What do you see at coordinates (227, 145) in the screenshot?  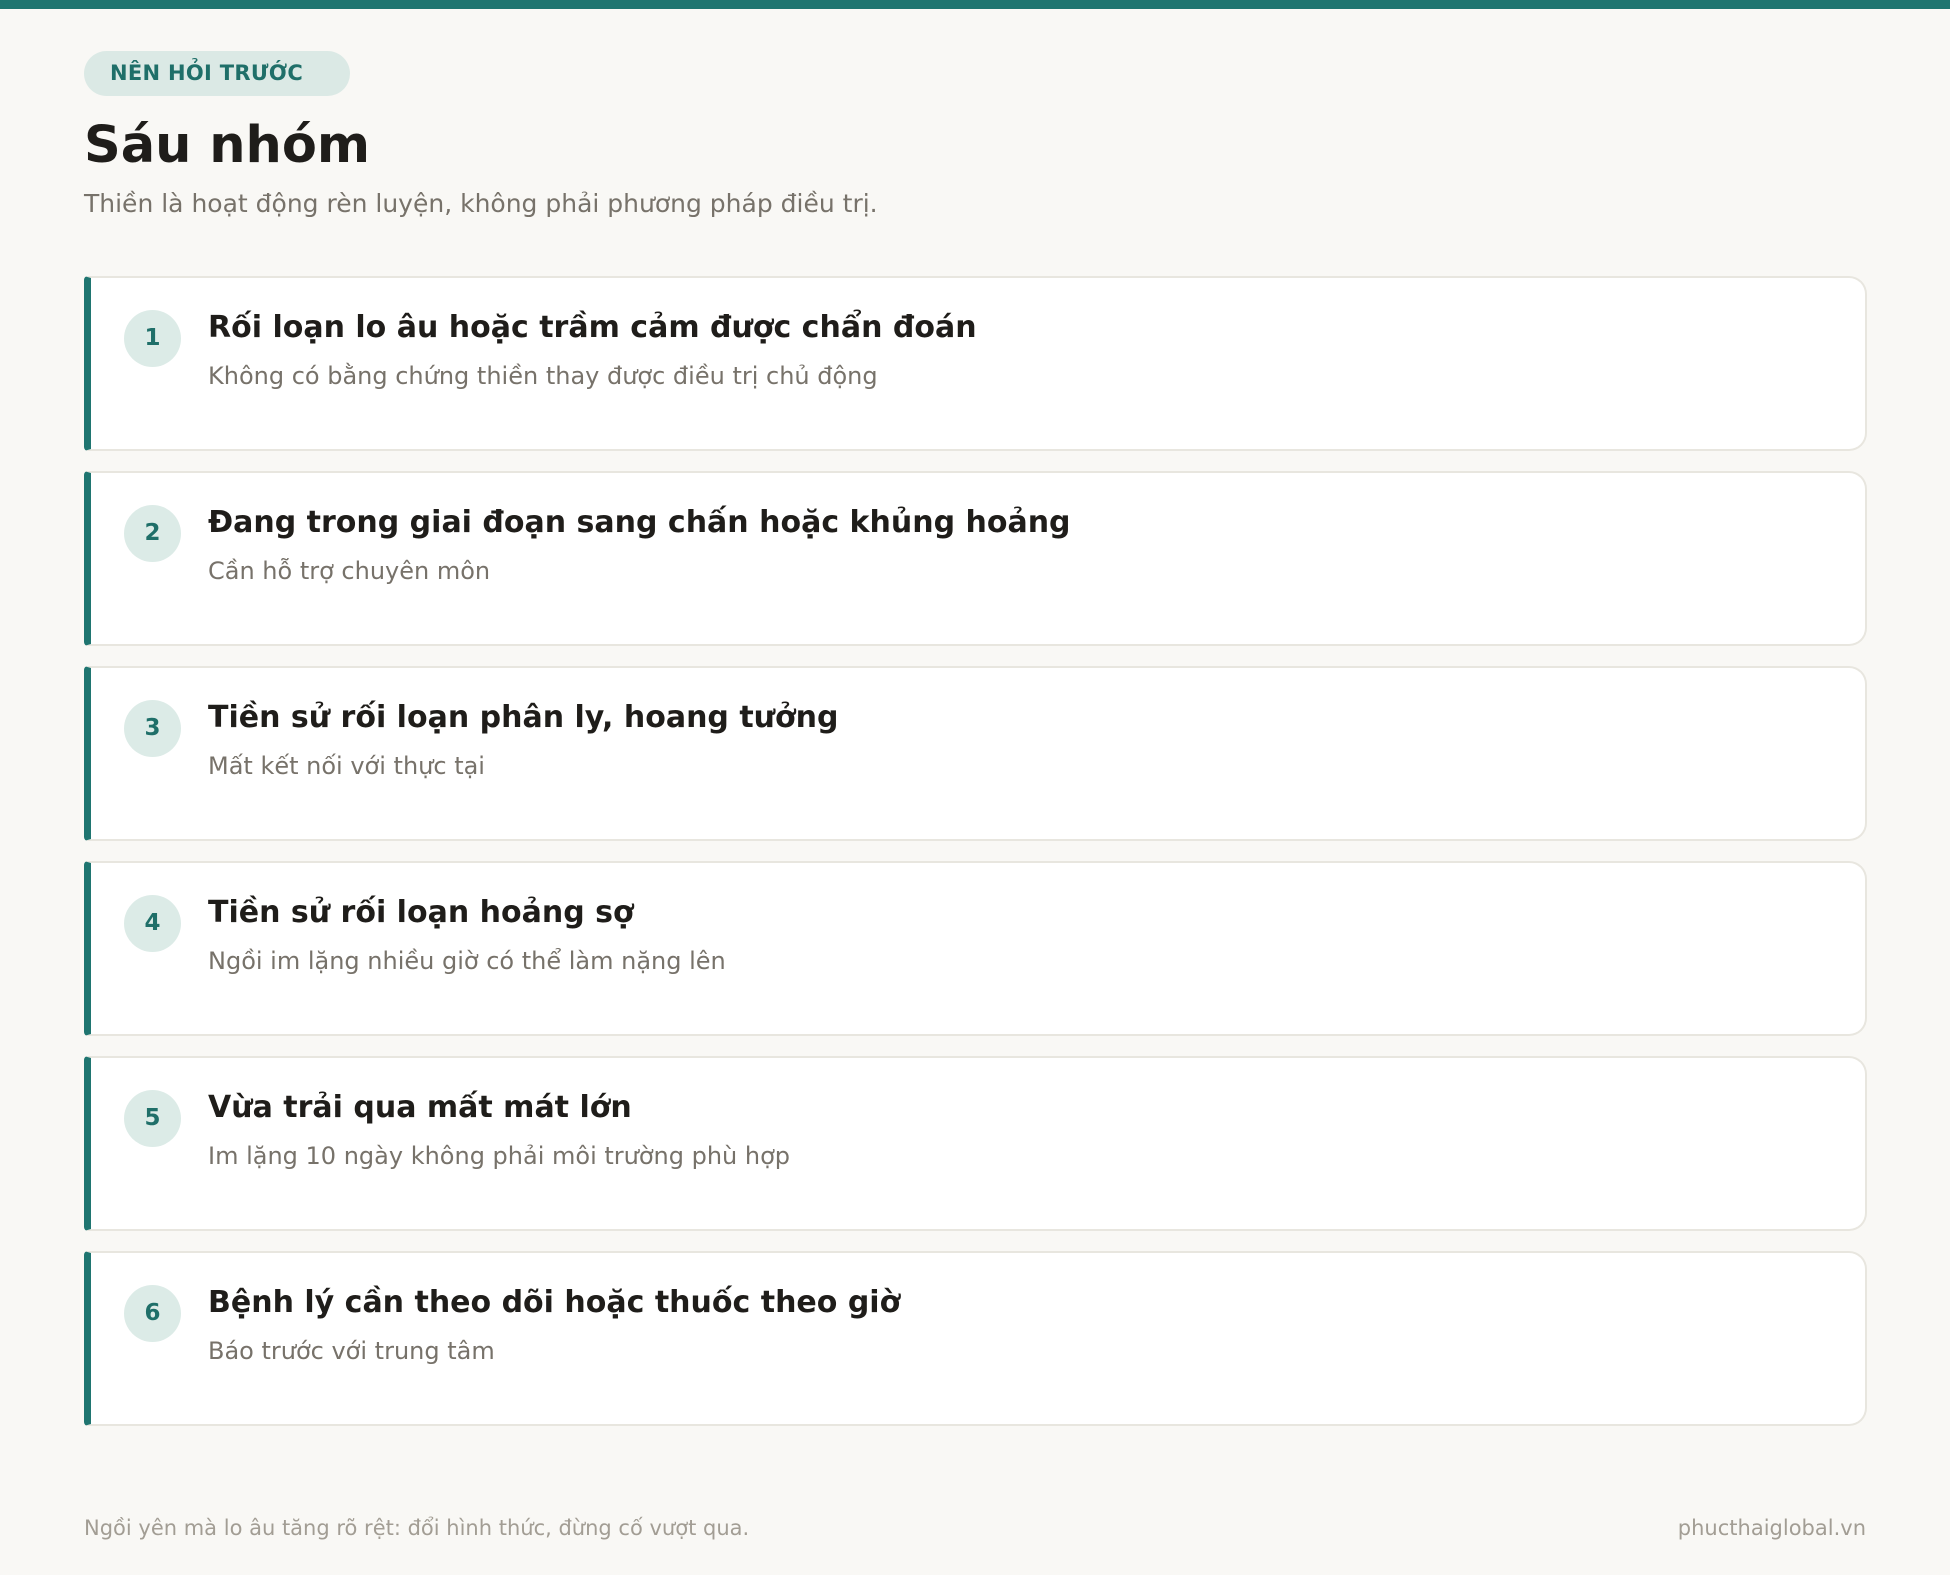 I see `page-title: Sáu nhóm` at bounding box center [227, 145].